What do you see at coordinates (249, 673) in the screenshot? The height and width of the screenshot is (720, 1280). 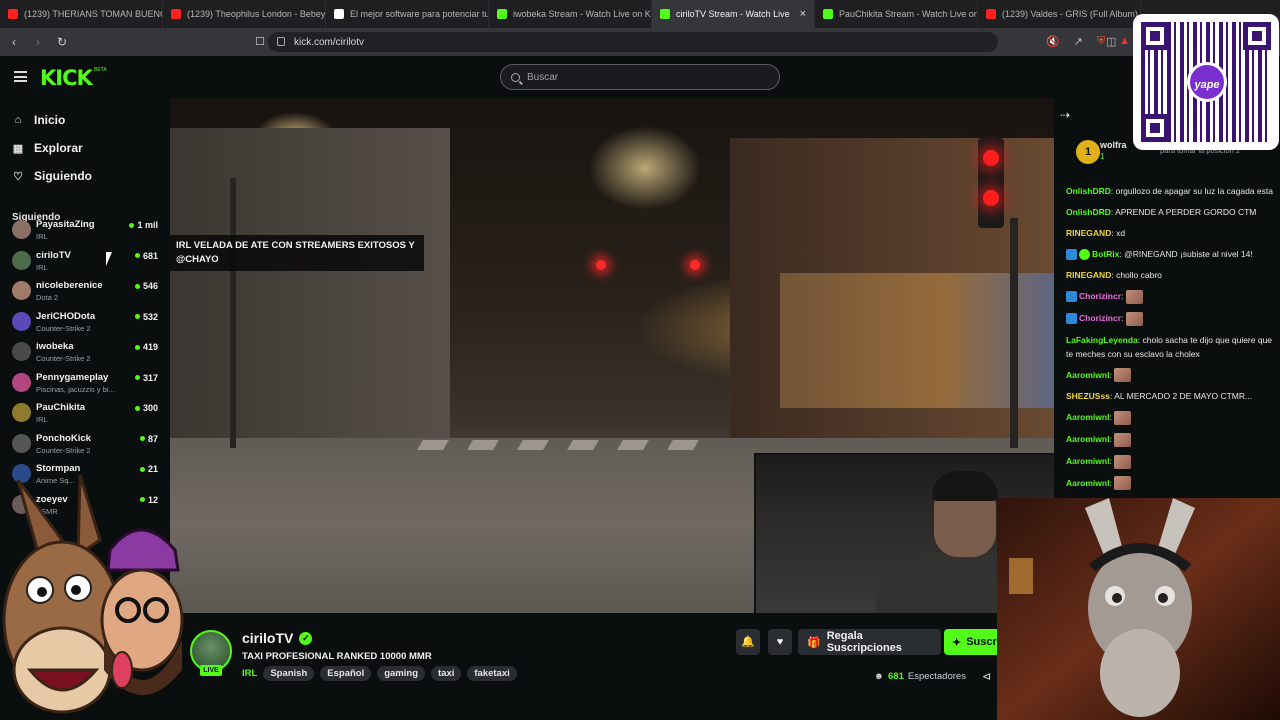 I see `stream-category: IRL` at bounding box center [249, 673].